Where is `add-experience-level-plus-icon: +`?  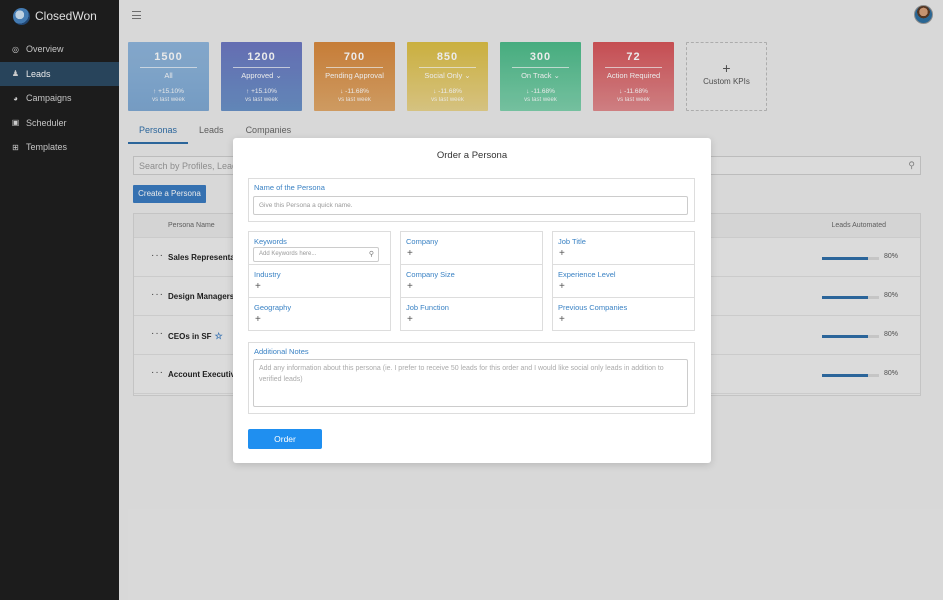 add-experience-level-plus-icon: + is located at coordinates (562, 286).